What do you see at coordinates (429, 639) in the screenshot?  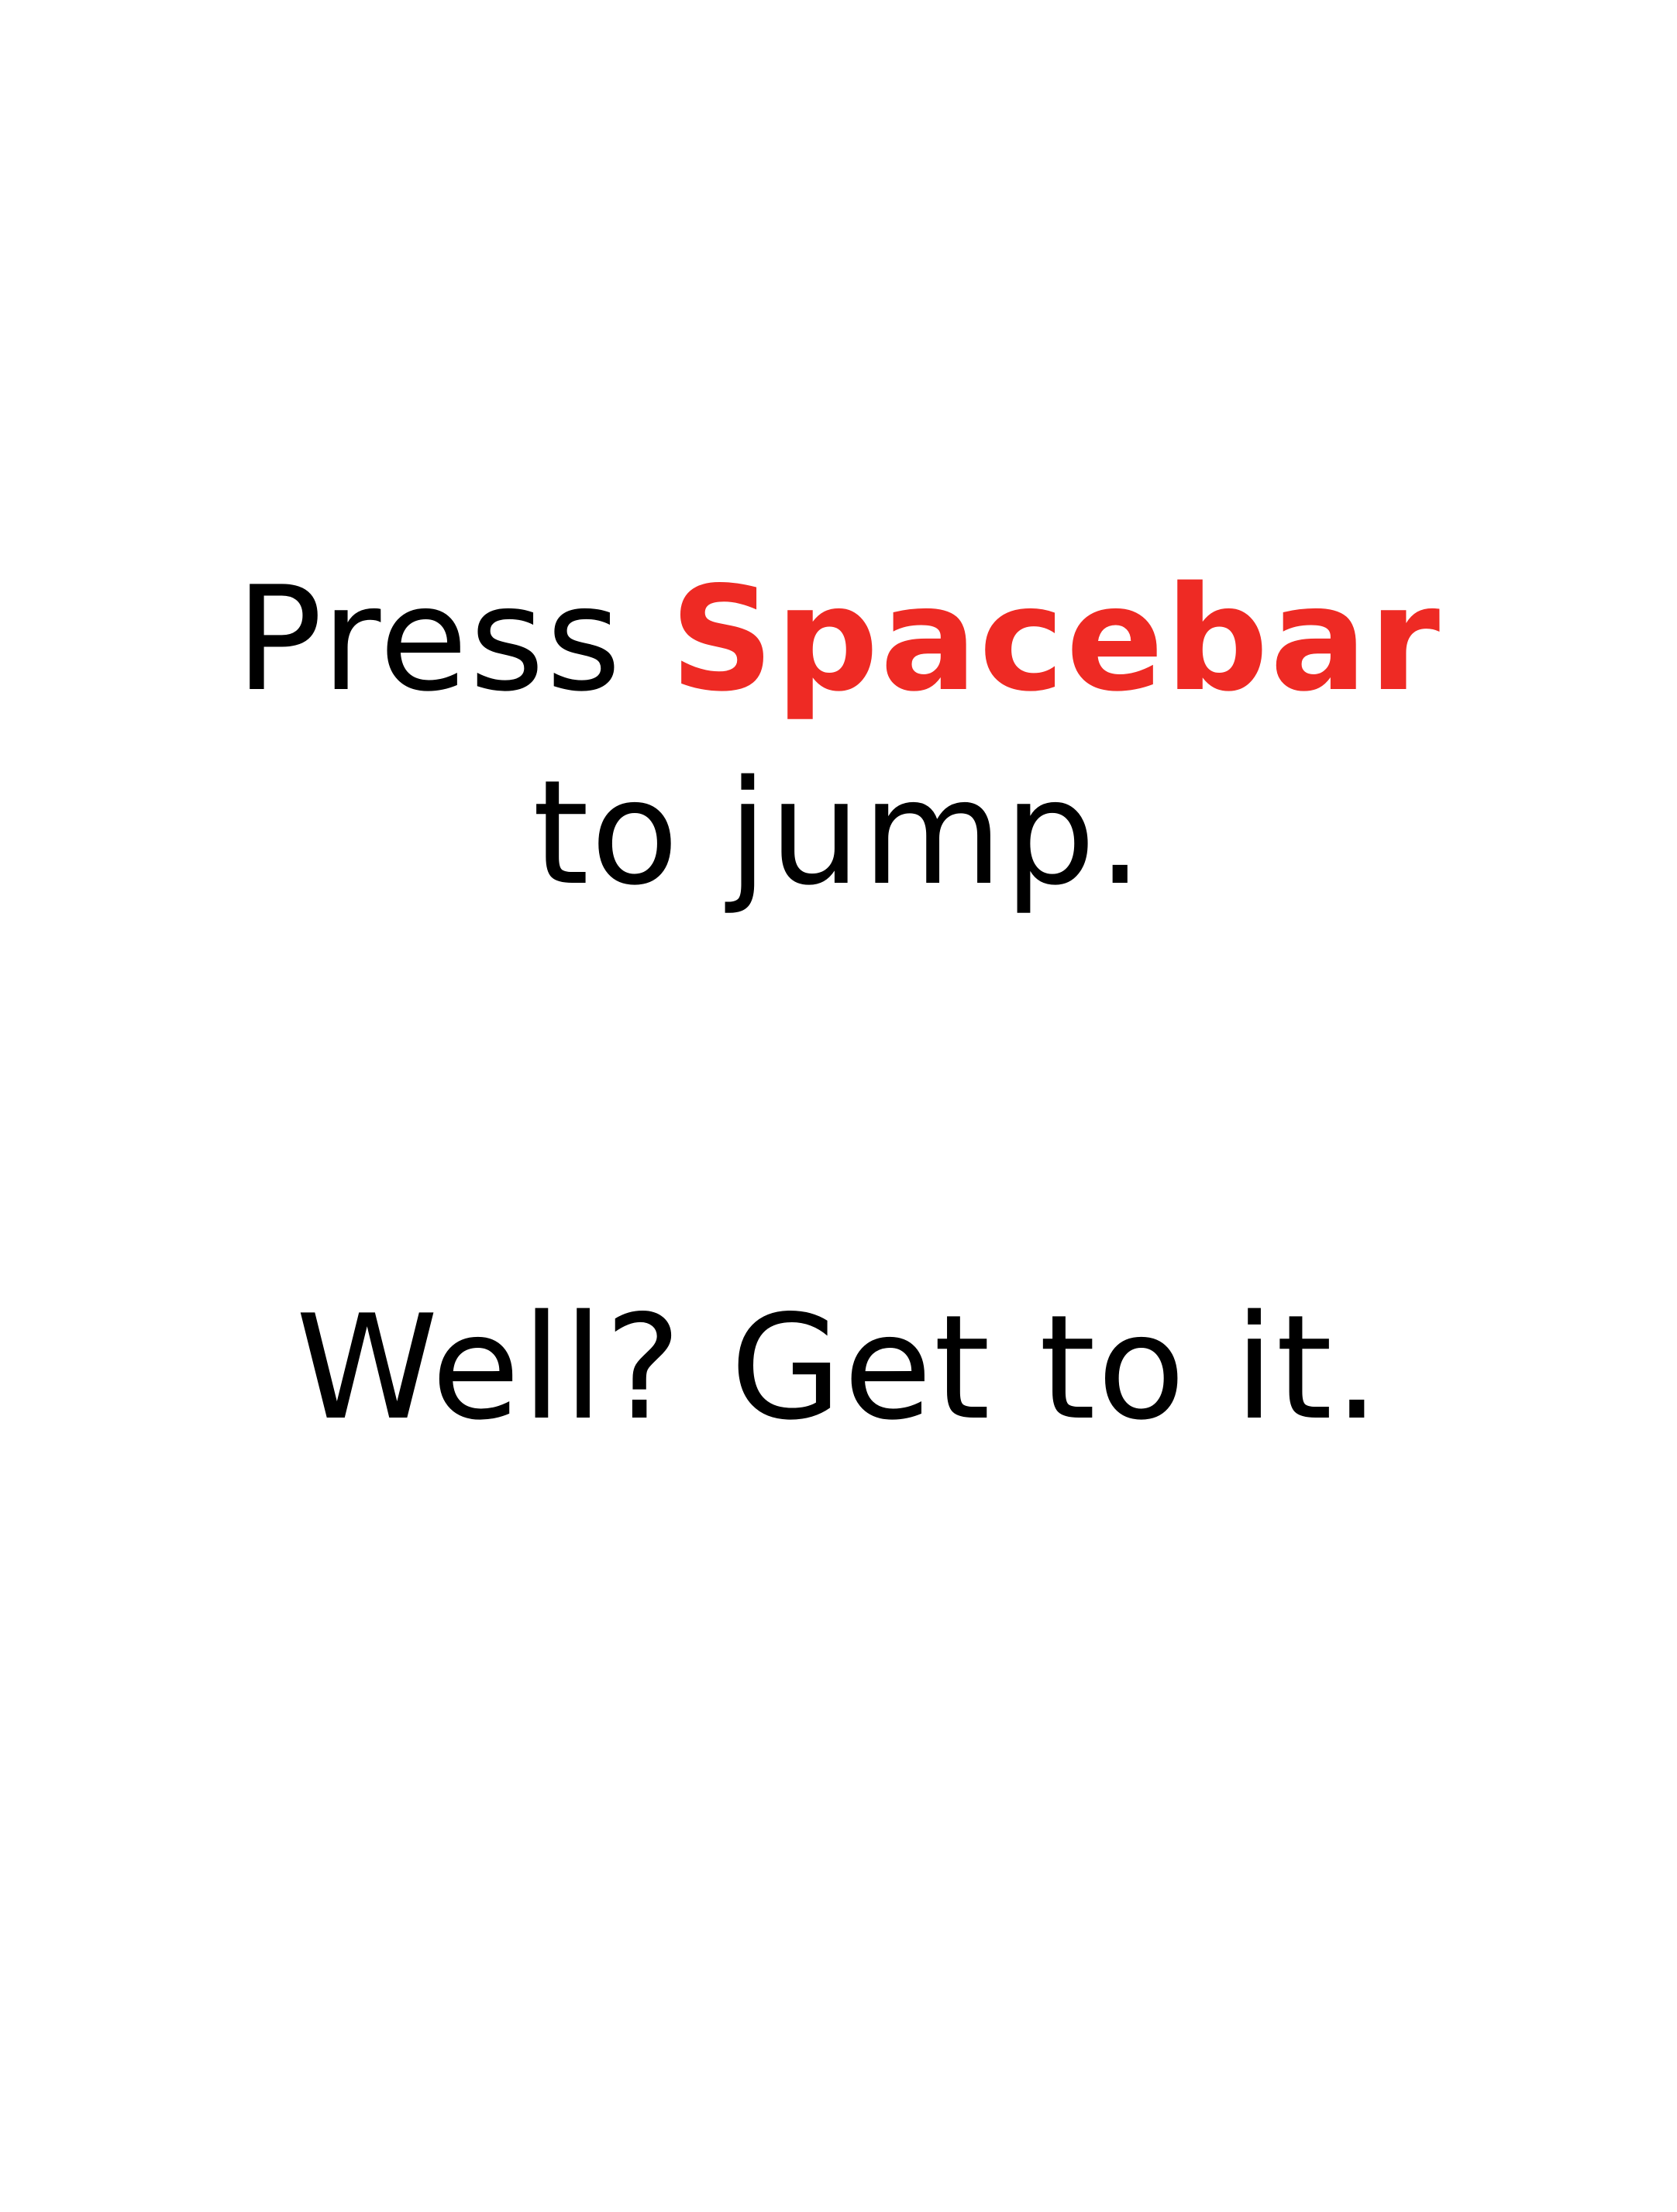 I see `instruction-prefix: Press` at bounding box center [429, 639].